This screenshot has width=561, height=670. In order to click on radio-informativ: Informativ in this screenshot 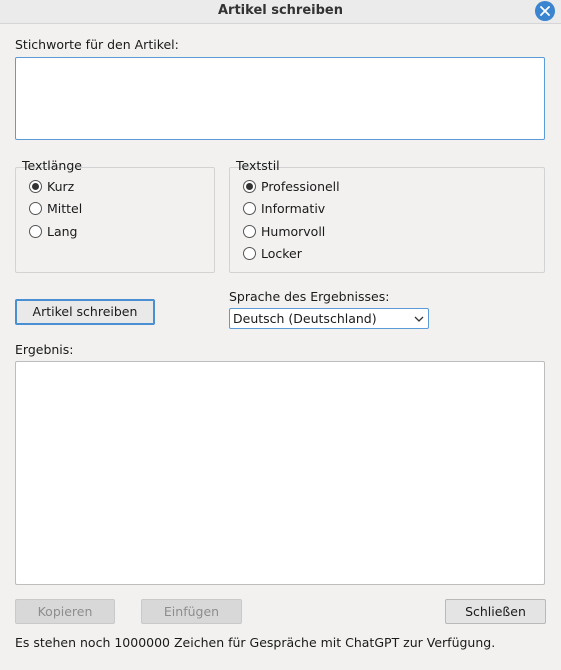, I will do `click(284, 208)`.